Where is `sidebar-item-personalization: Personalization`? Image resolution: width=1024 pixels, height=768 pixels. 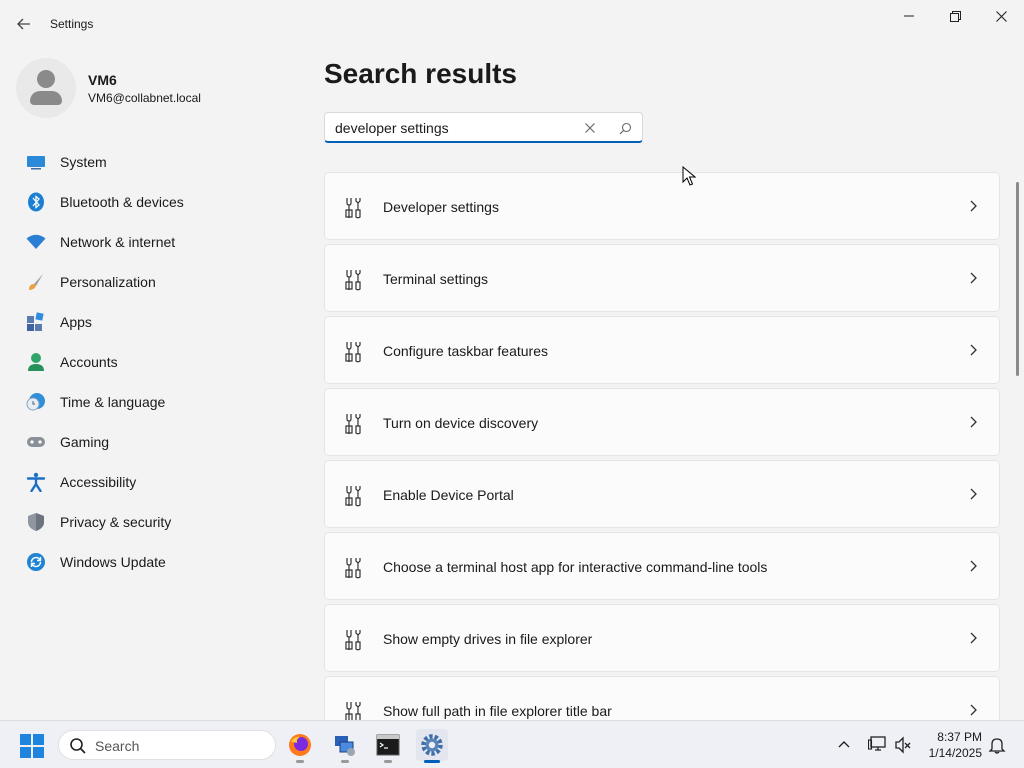 sidebar-item-personalization: Personalization is located at coordinates (156, 282).